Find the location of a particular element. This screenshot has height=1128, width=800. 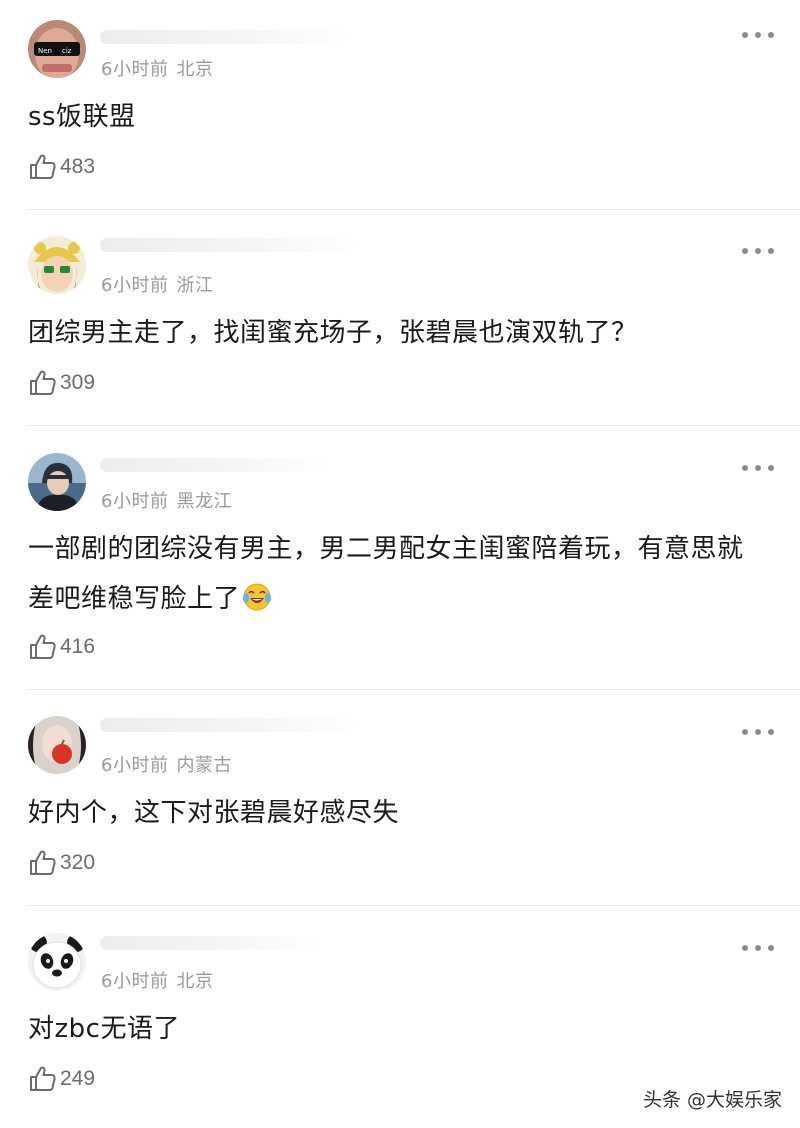

comment-text: 一部剧的团综没有男主，男二男配女主闺蜜陪着玩，有意思就差吧维稳写脸上了 is located at coordinates (393, 574).